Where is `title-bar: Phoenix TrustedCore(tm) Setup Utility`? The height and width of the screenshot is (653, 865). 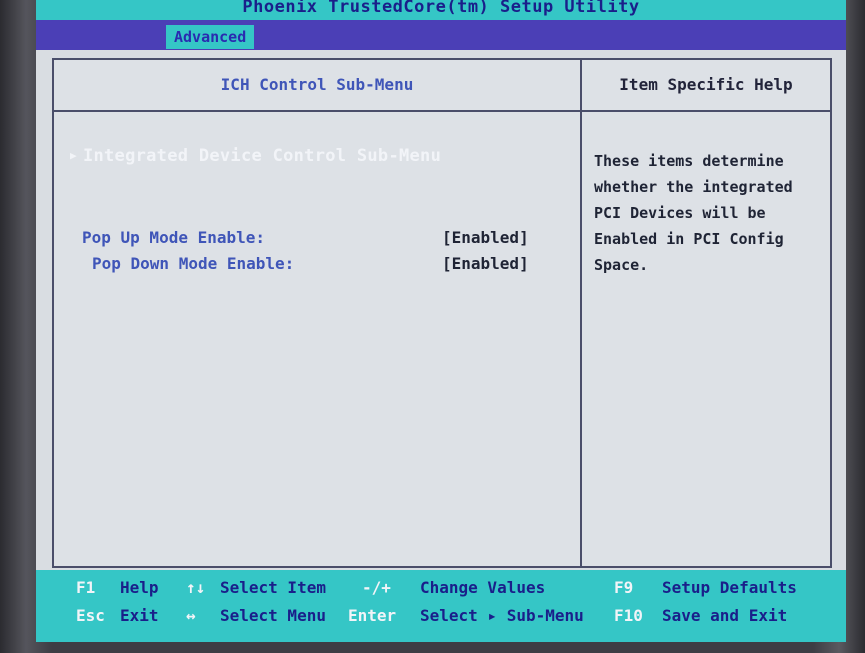 title-bar: Phoenix TrustedCore(tm) Setup Utility is located at coordinates (441, 10).